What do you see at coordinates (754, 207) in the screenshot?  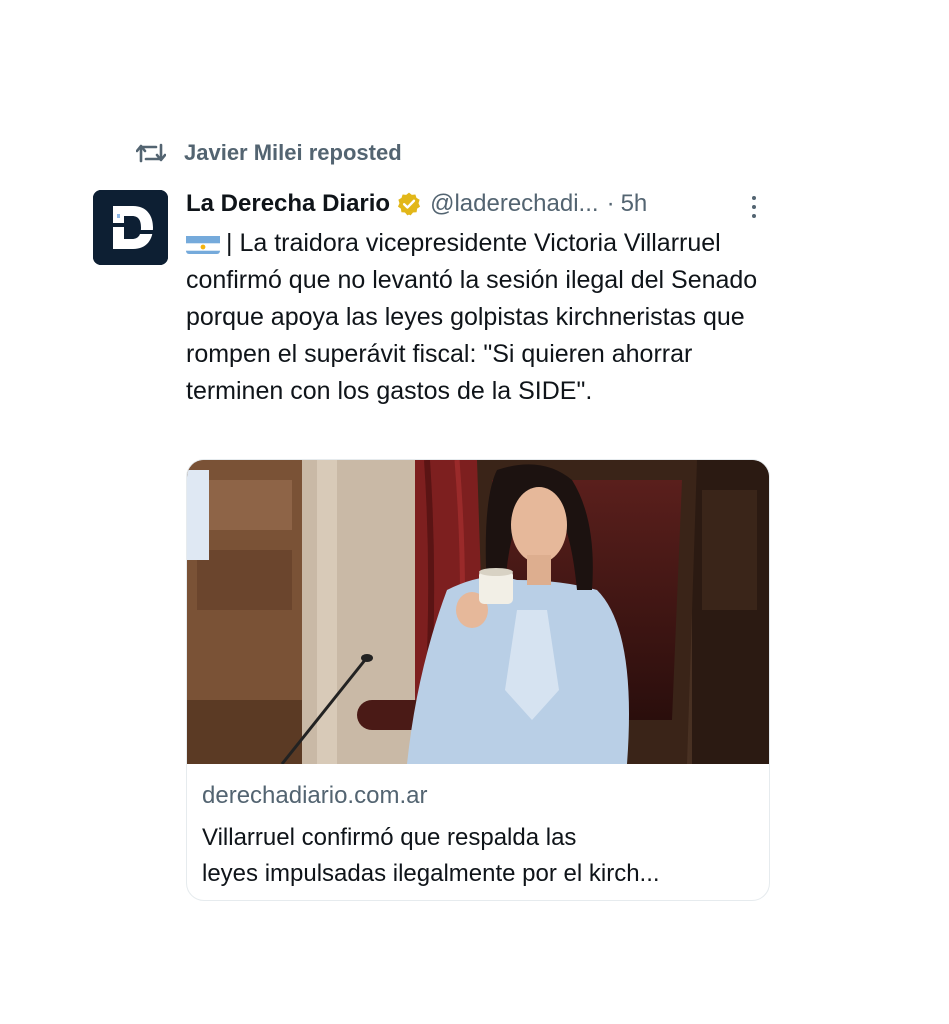 I see `more-options-icon` at bounding box center [754, 207].